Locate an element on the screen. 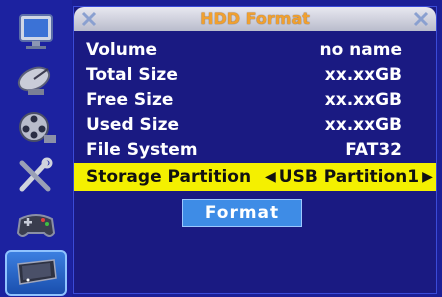 This screenshot has height=297, width=442. sidebar-item-display is located at coordinates (36, 32).